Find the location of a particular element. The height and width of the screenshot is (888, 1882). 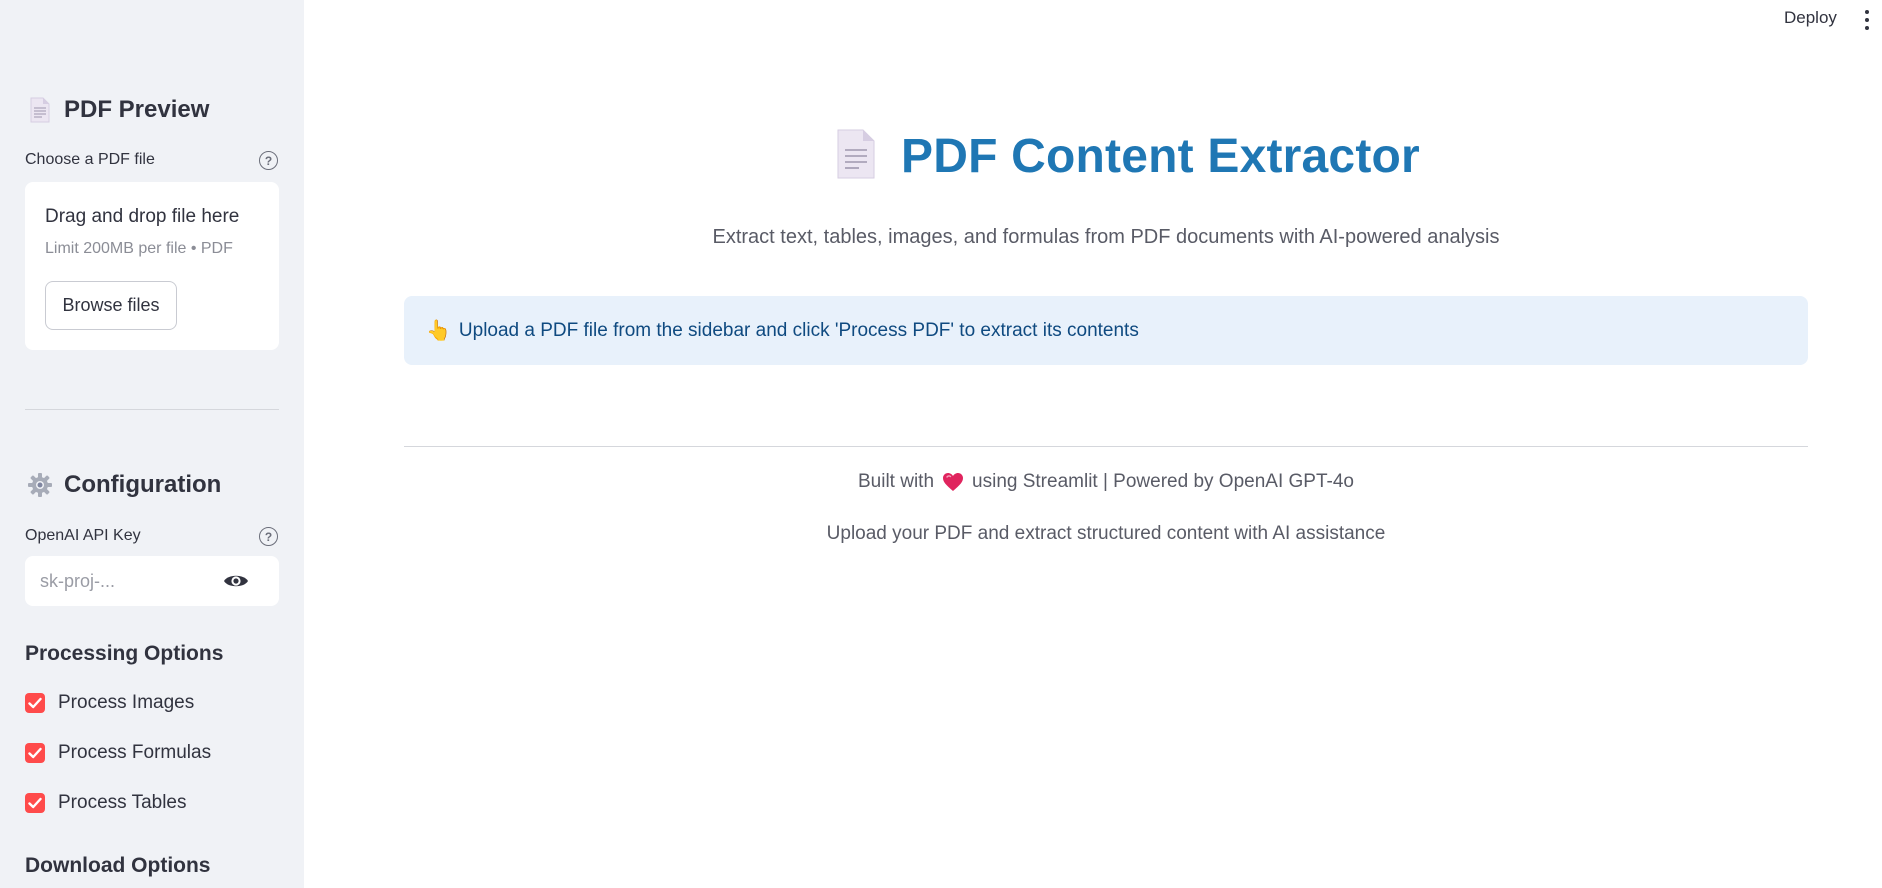

file-uploader-label: Choose a PDF file is located at coordinates (90, 159).